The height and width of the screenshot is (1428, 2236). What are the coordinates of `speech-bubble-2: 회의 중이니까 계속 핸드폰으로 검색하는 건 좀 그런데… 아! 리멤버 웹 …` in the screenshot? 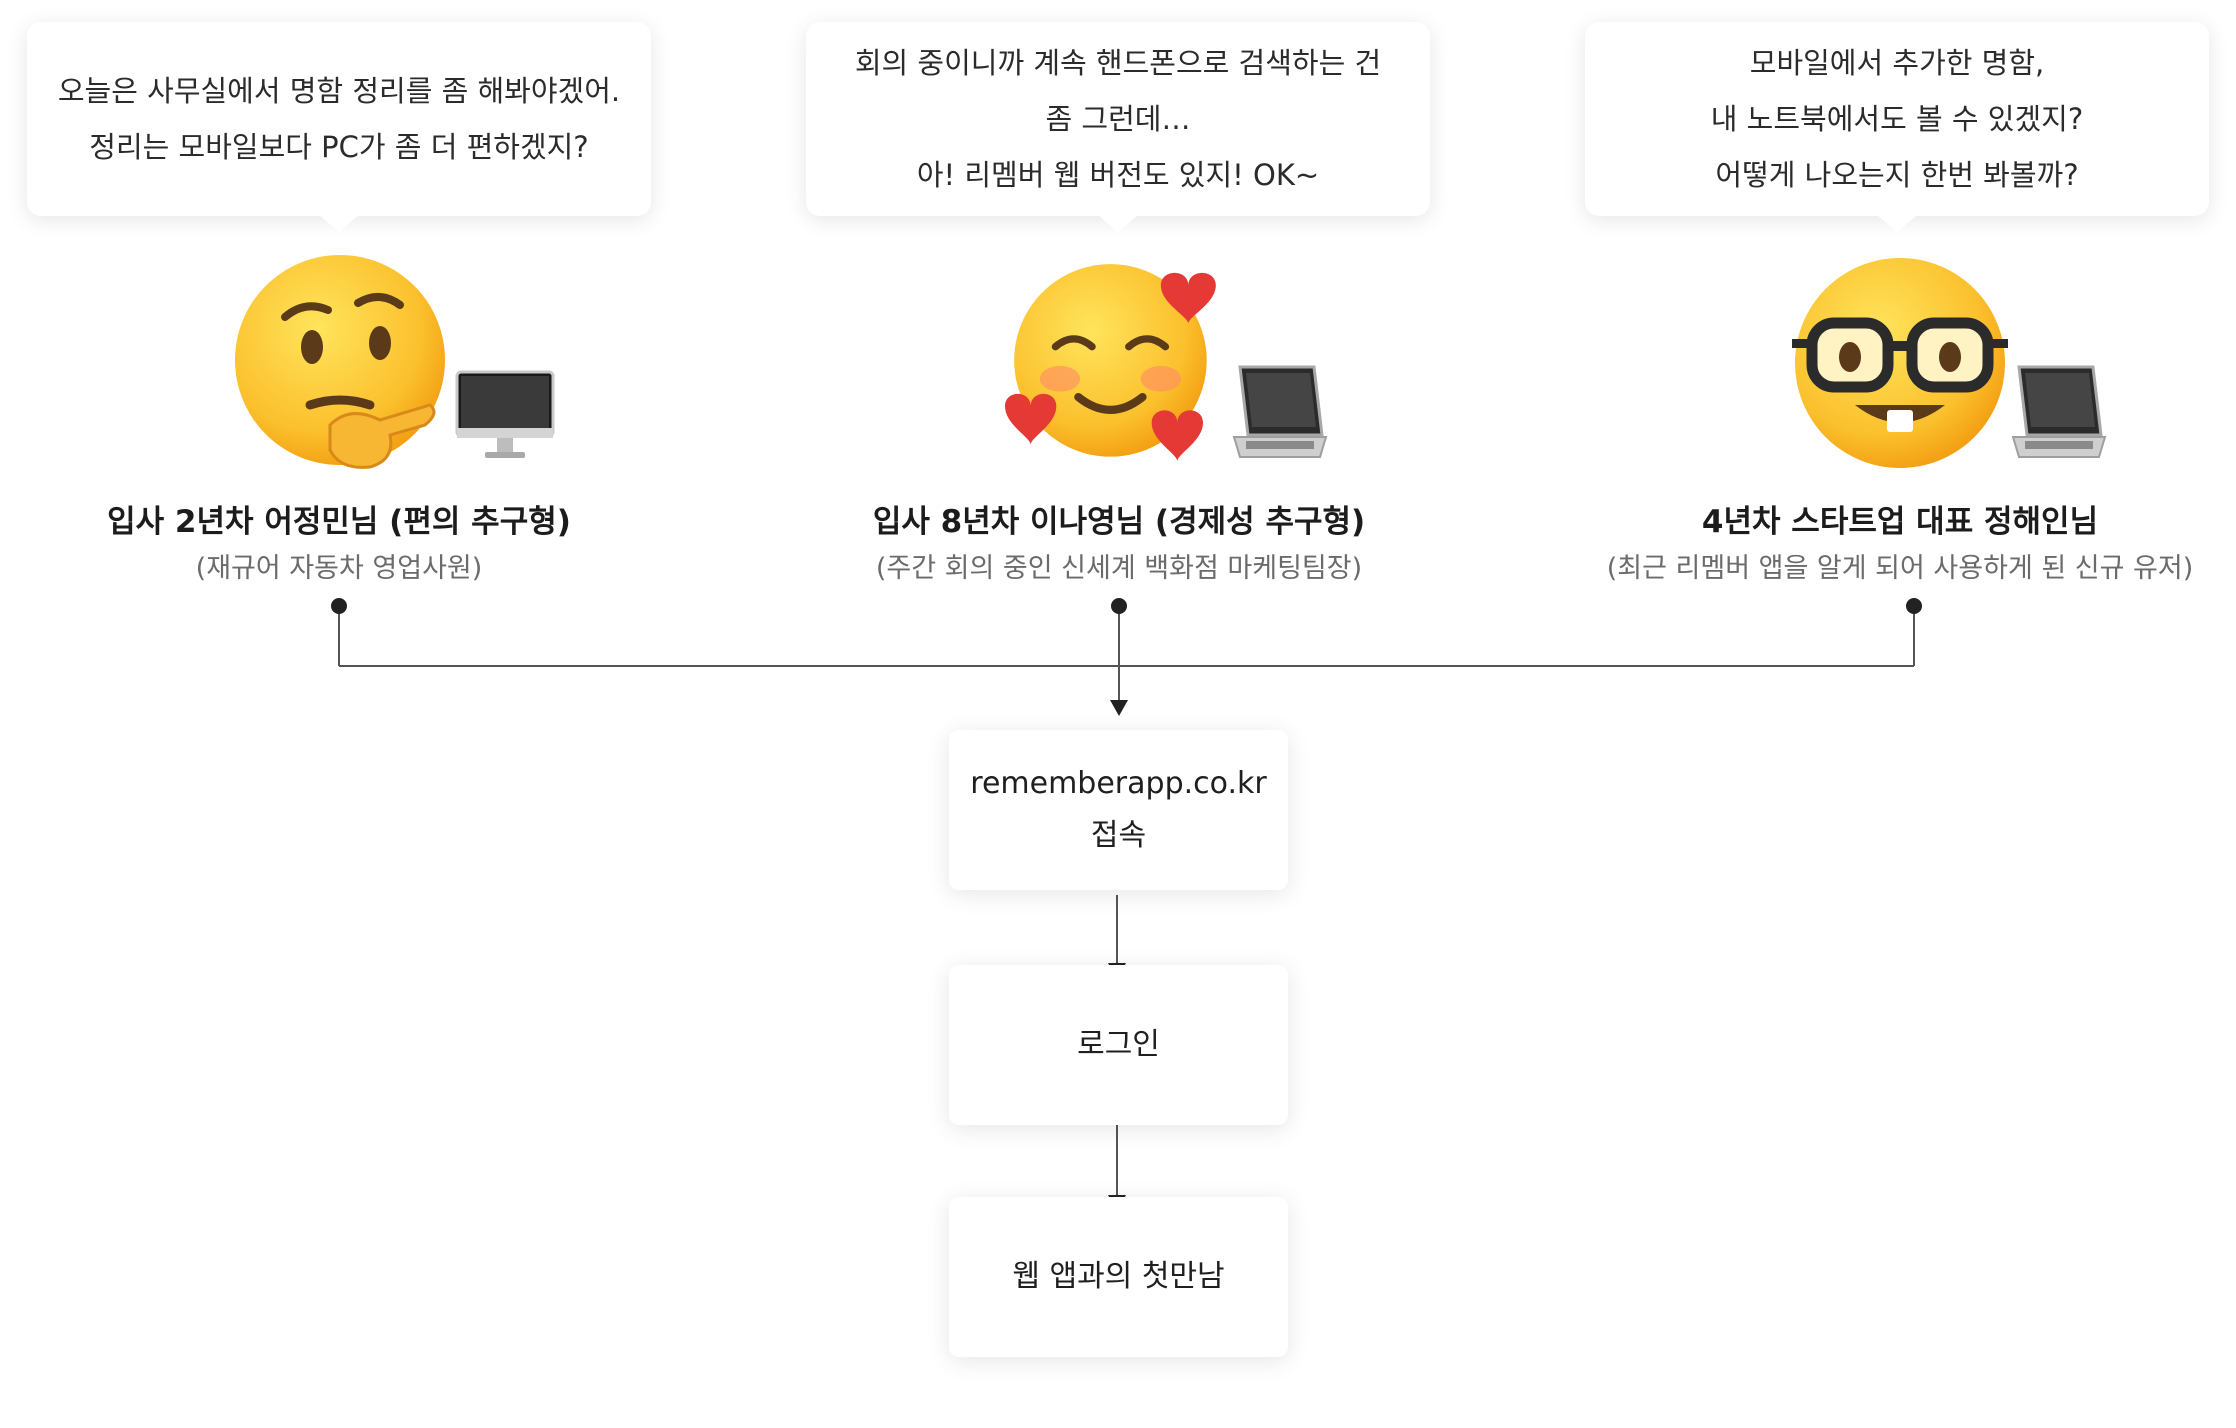 It's located at (1118, 127).